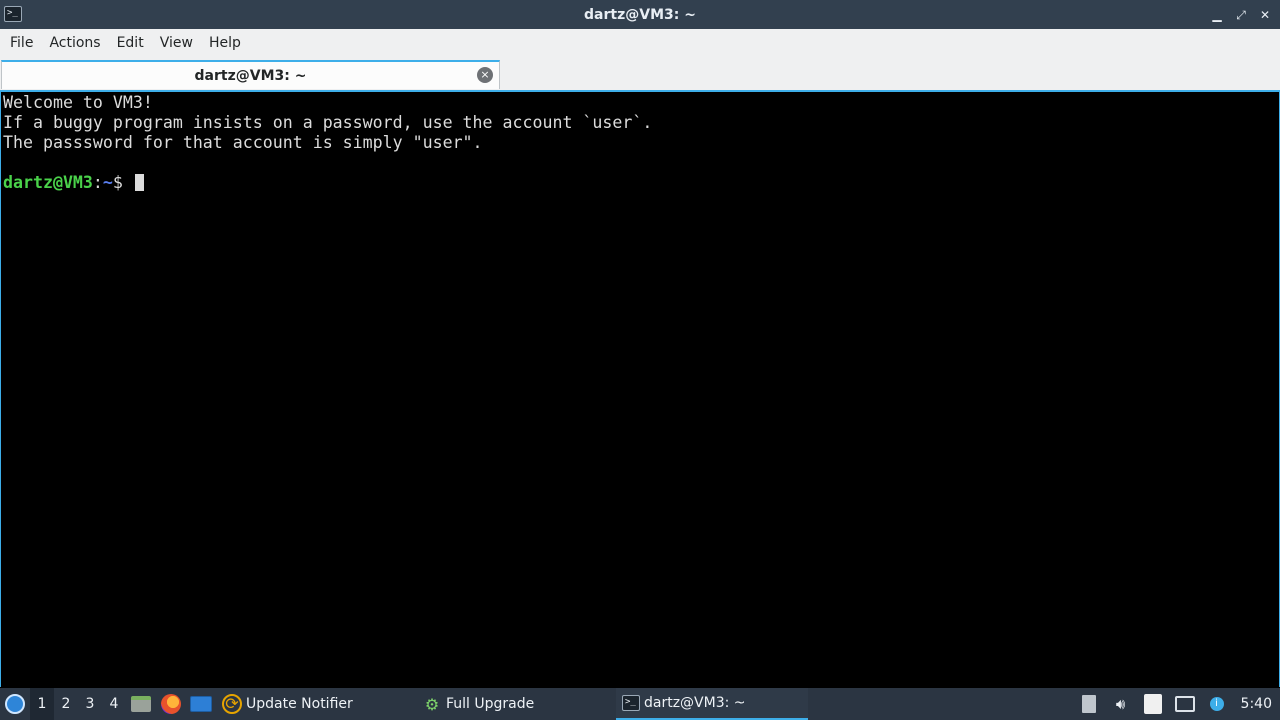 This screenshot has width=1280, height=720. Describe the element at coordinates (139, 182) in the screenshot. I see `text-cursor` at that location.